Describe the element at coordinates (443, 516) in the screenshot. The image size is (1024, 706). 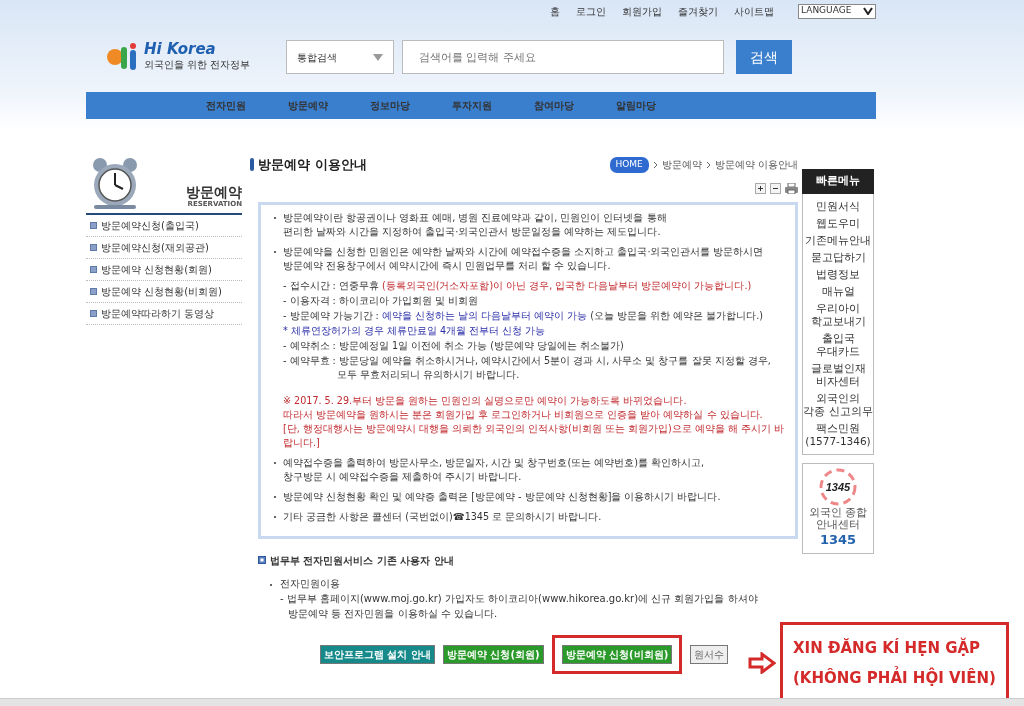
I see `info-text: 기타 궁금한 사항은 콜센터 (국번없이)☎1345 로 문의하시기 바랍니다.` at that location.